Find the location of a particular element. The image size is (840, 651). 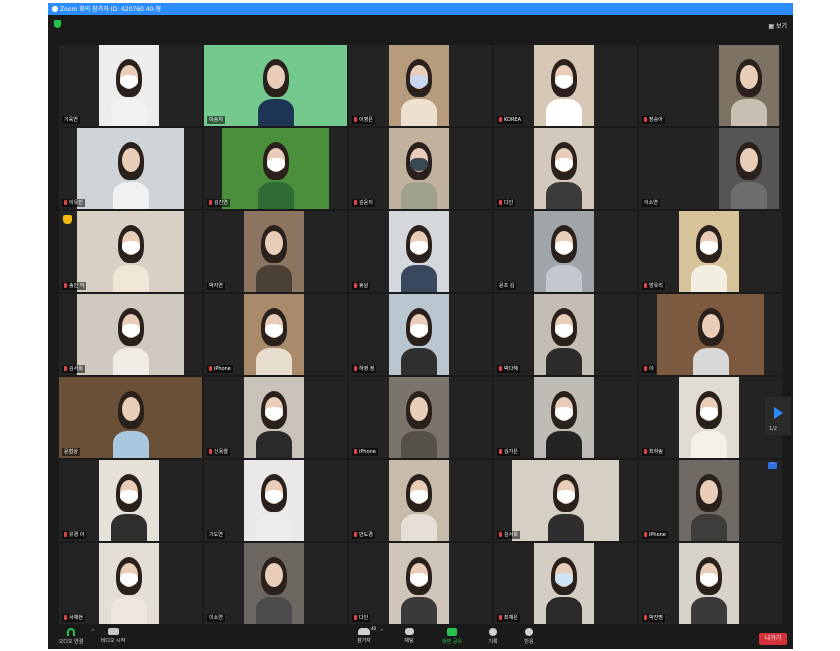

participant-tile: 이유진 is located at coordinates (130, 168).